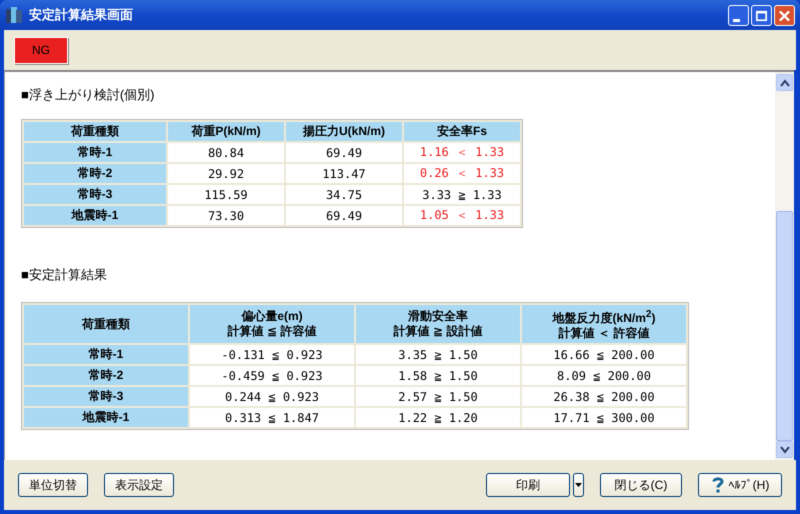  Describe the element at coordinates (344, 173) in the screenshot. I see `table-cell: 113.47` at that location.